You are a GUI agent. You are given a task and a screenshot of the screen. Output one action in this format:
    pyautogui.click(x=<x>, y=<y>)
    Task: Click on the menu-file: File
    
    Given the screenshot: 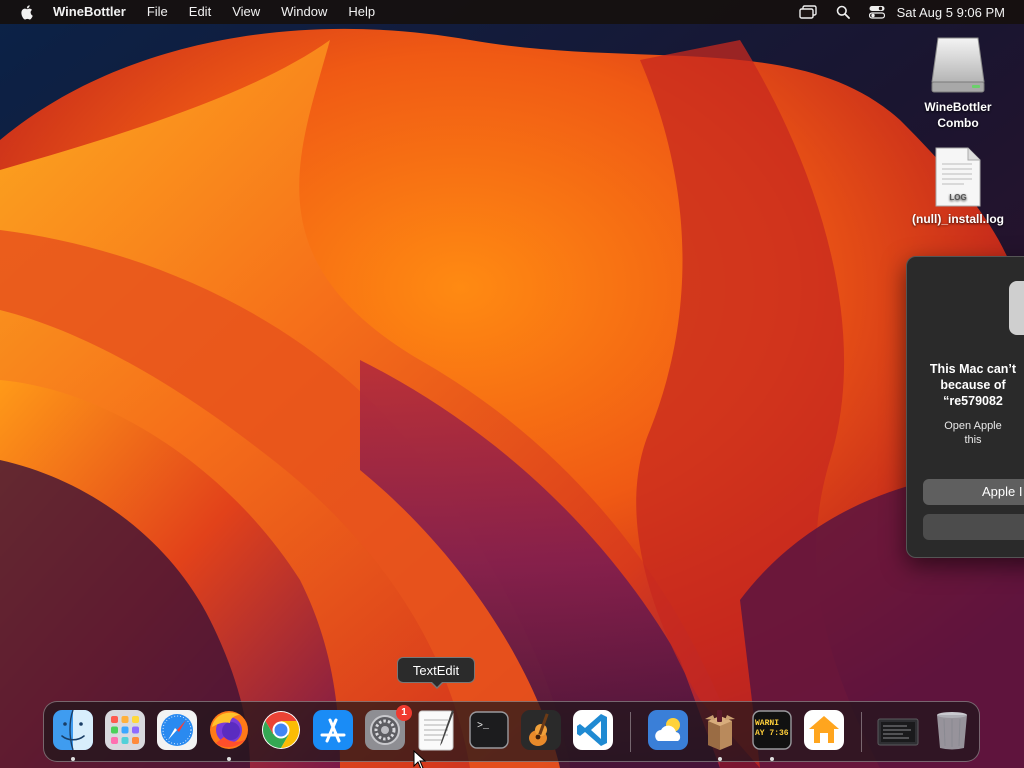 What is the action you would take?
    pyautogui.click(x=157, y=12)
    